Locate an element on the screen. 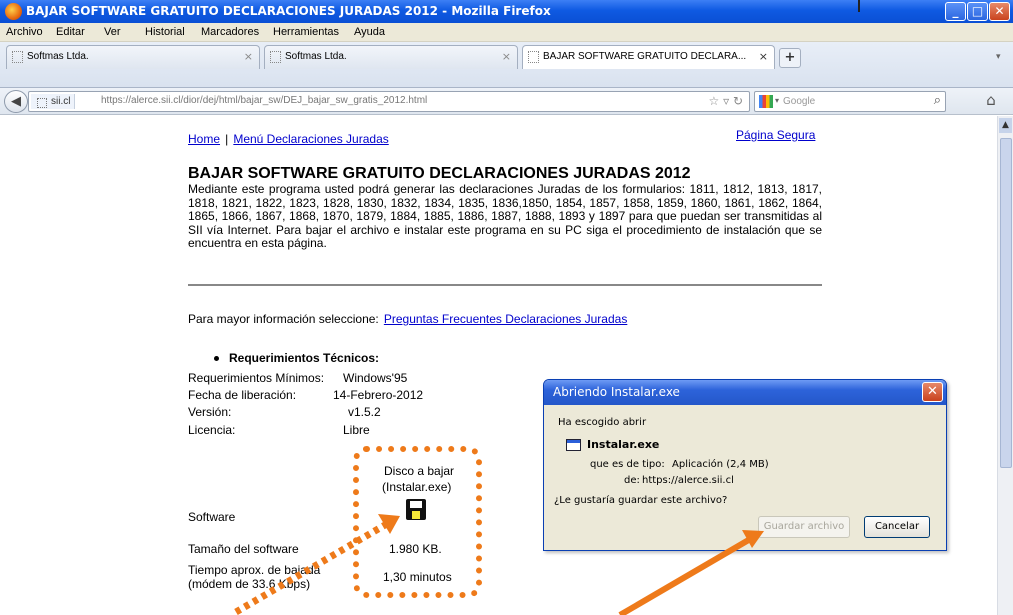 Image resolution: width=1013 pixels, height=615 pixels. dialog-question: ¿Le gustaría guardar este archivo? is located at coordinates (641, 500).